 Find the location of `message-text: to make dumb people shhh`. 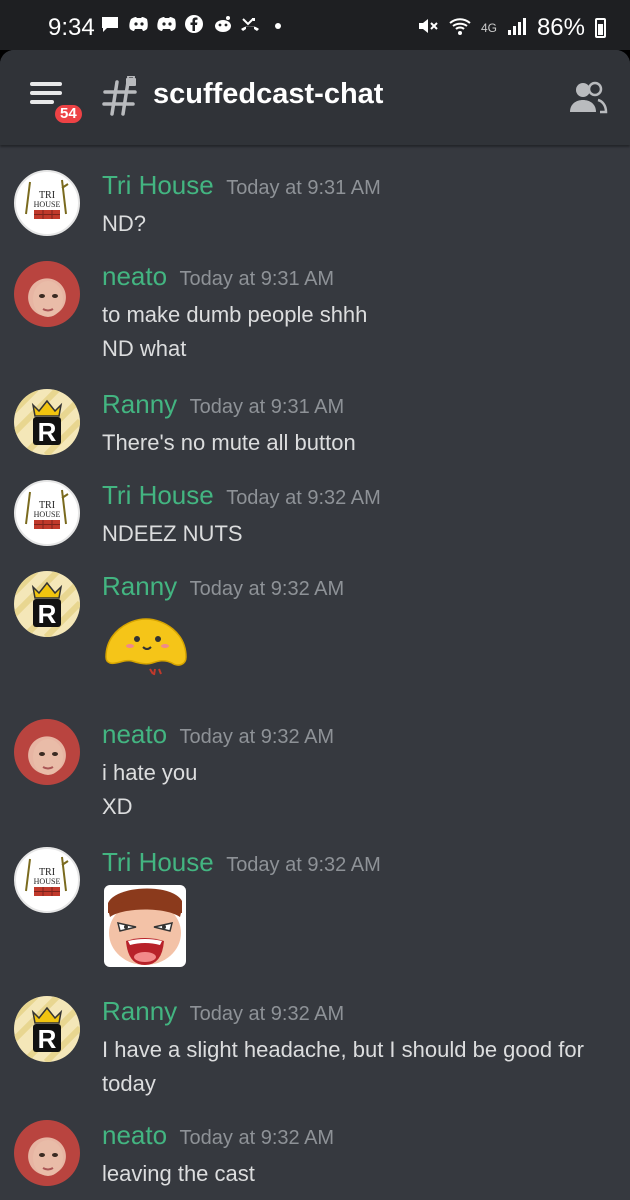

message-text: to make dumb people shhh is located at coordinates (235, 314).